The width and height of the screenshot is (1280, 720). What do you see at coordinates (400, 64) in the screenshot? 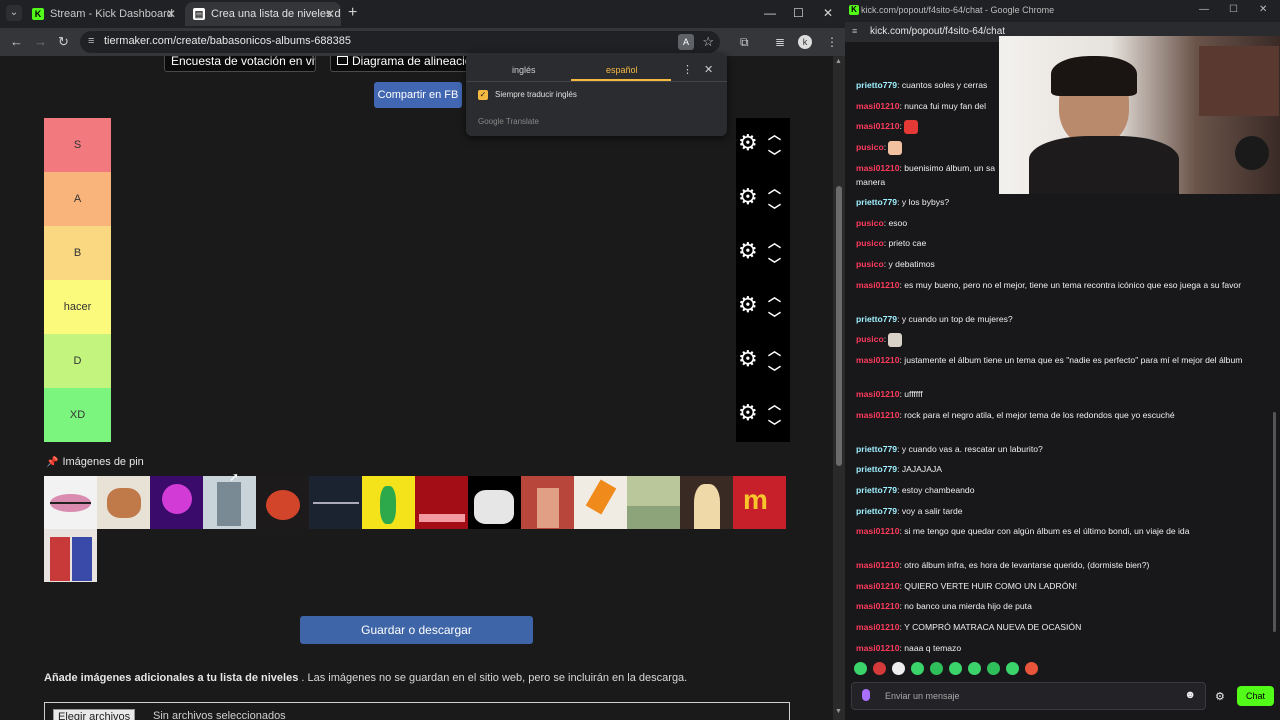
I see `alignment-chart-button: Diagrama de alineación` at bounding box center [400, 64].